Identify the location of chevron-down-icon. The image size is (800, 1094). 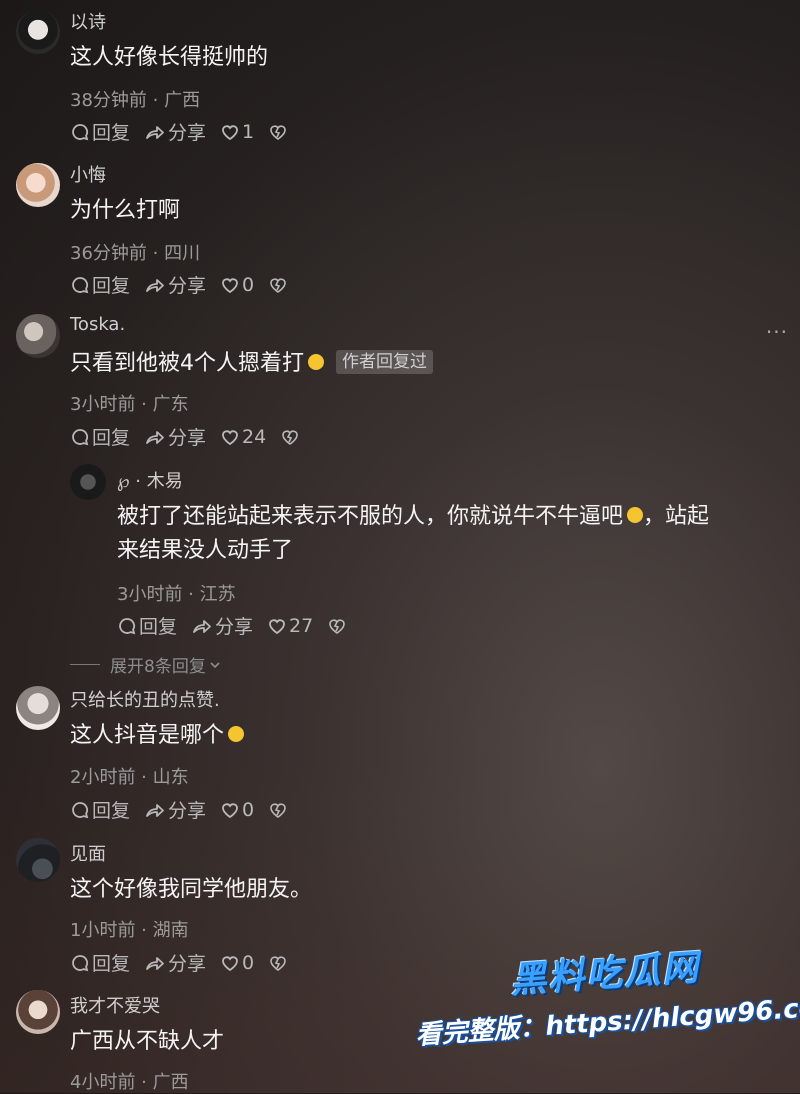
(215, 664).